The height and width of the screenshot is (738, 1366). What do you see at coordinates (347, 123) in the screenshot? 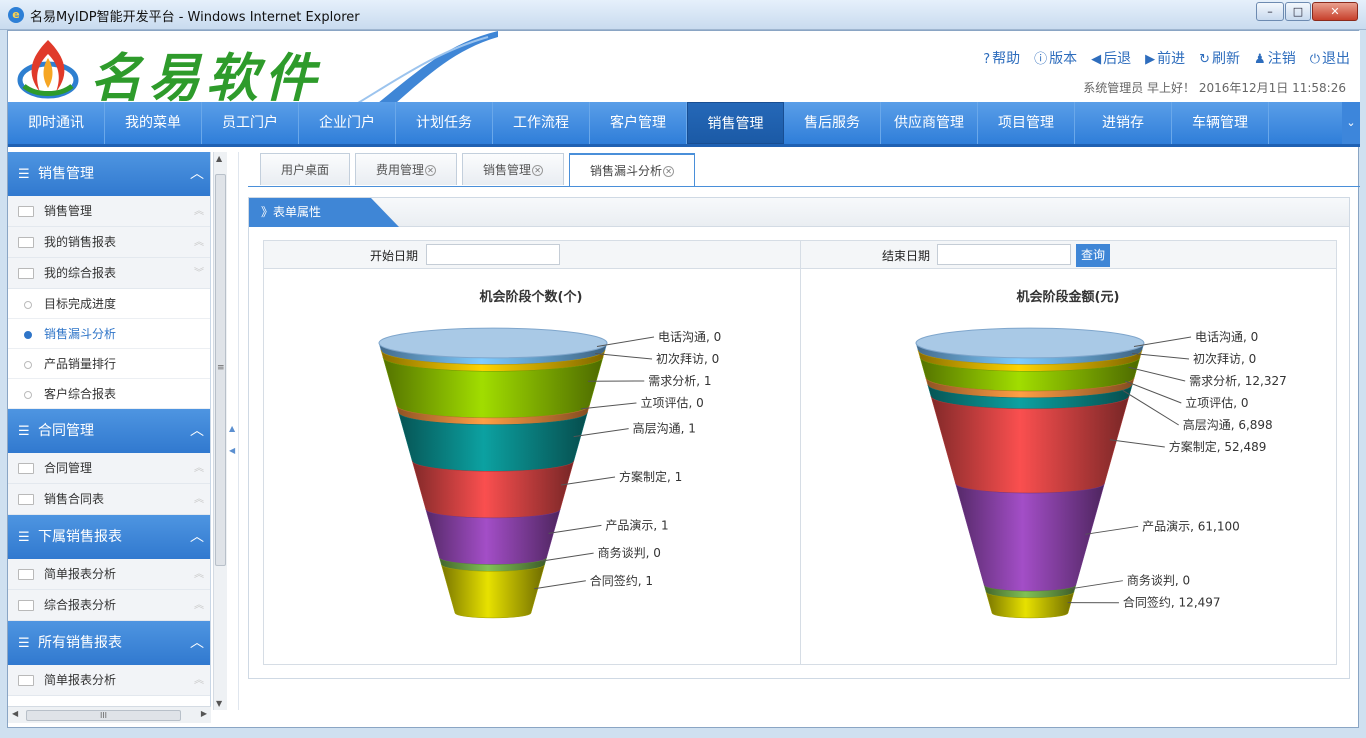
I see `nav-item-3: 企业门户` at bounding box center [347, 123].